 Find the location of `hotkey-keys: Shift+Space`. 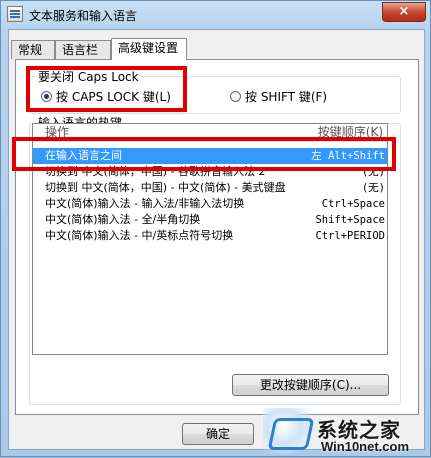

hotkey-keys: Shift+Space is located at coordinates (350, 220).